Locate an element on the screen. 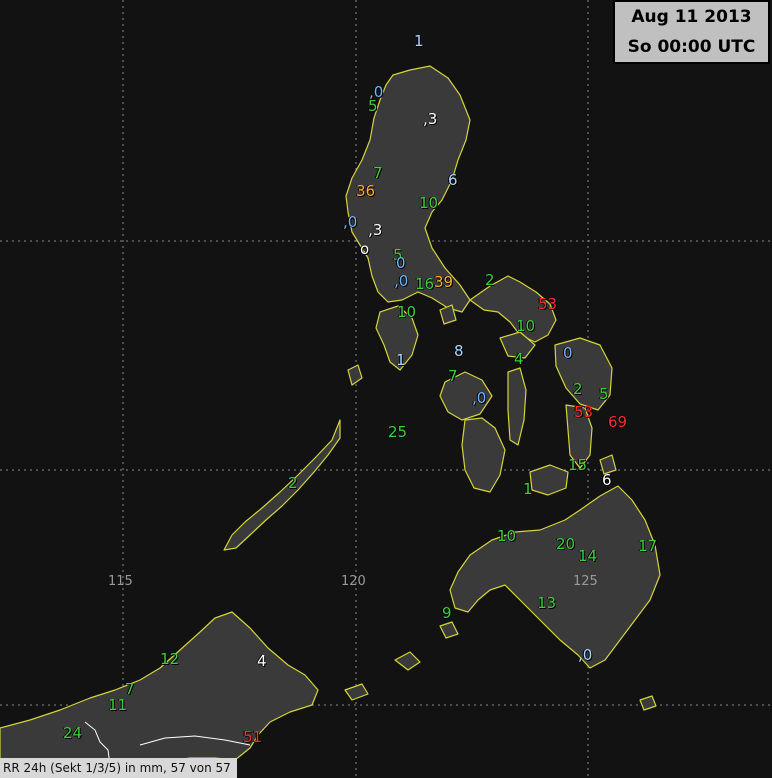 This screenshot has height=778, width=772. longitude-label-125: 125 is located at coordinates (585, 581).